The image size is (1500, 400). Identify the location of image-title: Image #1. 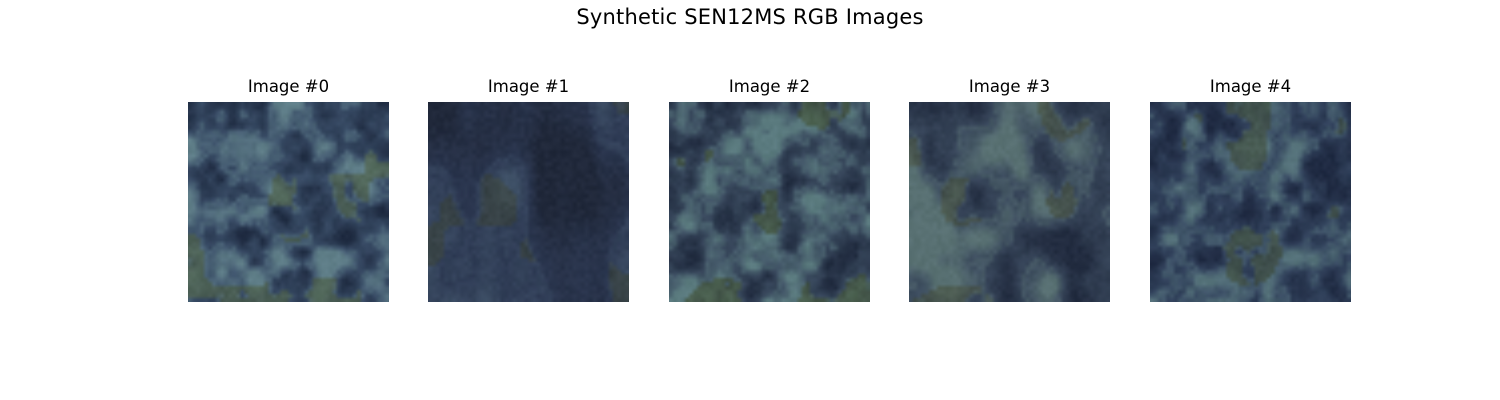
(528, 86).